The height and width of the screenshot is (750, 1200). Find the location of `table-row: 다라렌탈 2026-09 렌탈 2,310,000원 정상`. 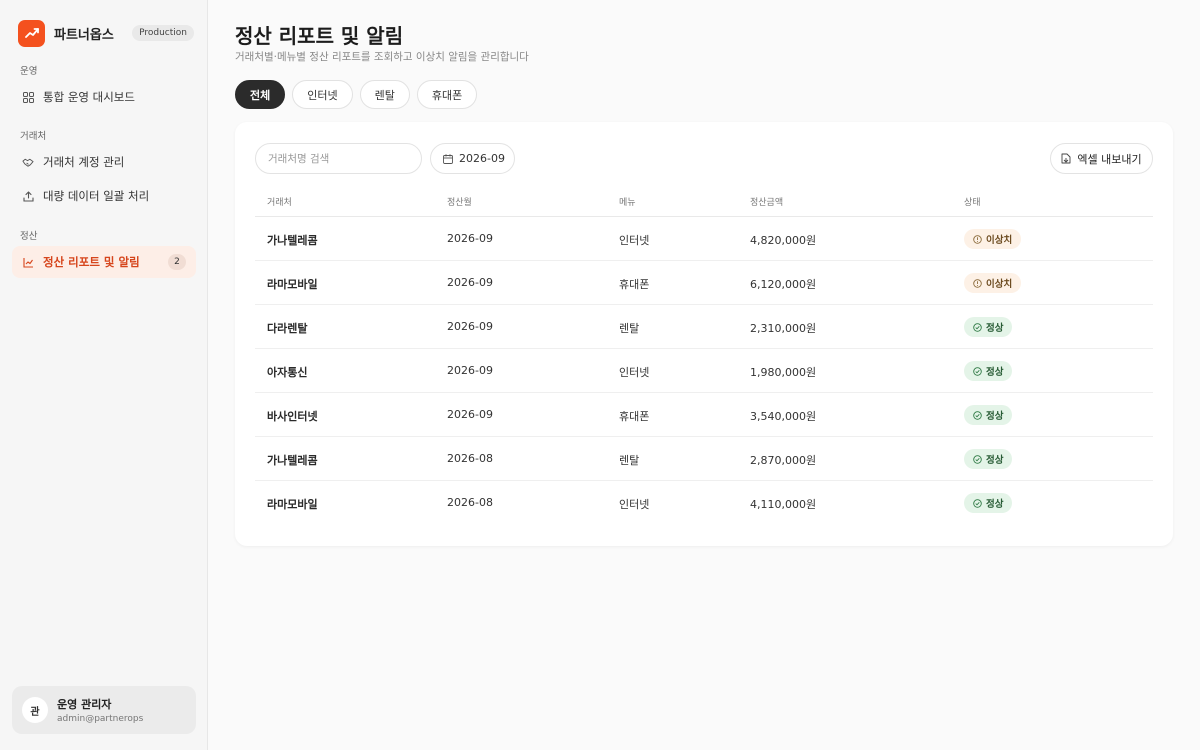

table-row: 다라렌탈 2026-09 렌탈 2,310,000원 정상 is located at coordinates (704, 327).